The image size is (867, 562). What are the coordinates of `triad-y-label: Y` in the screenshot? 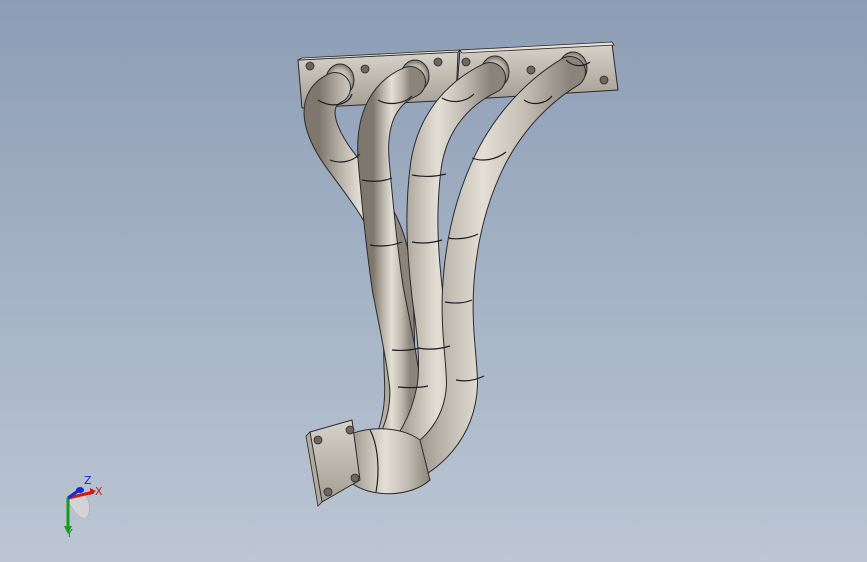 It's located at (69, 533).